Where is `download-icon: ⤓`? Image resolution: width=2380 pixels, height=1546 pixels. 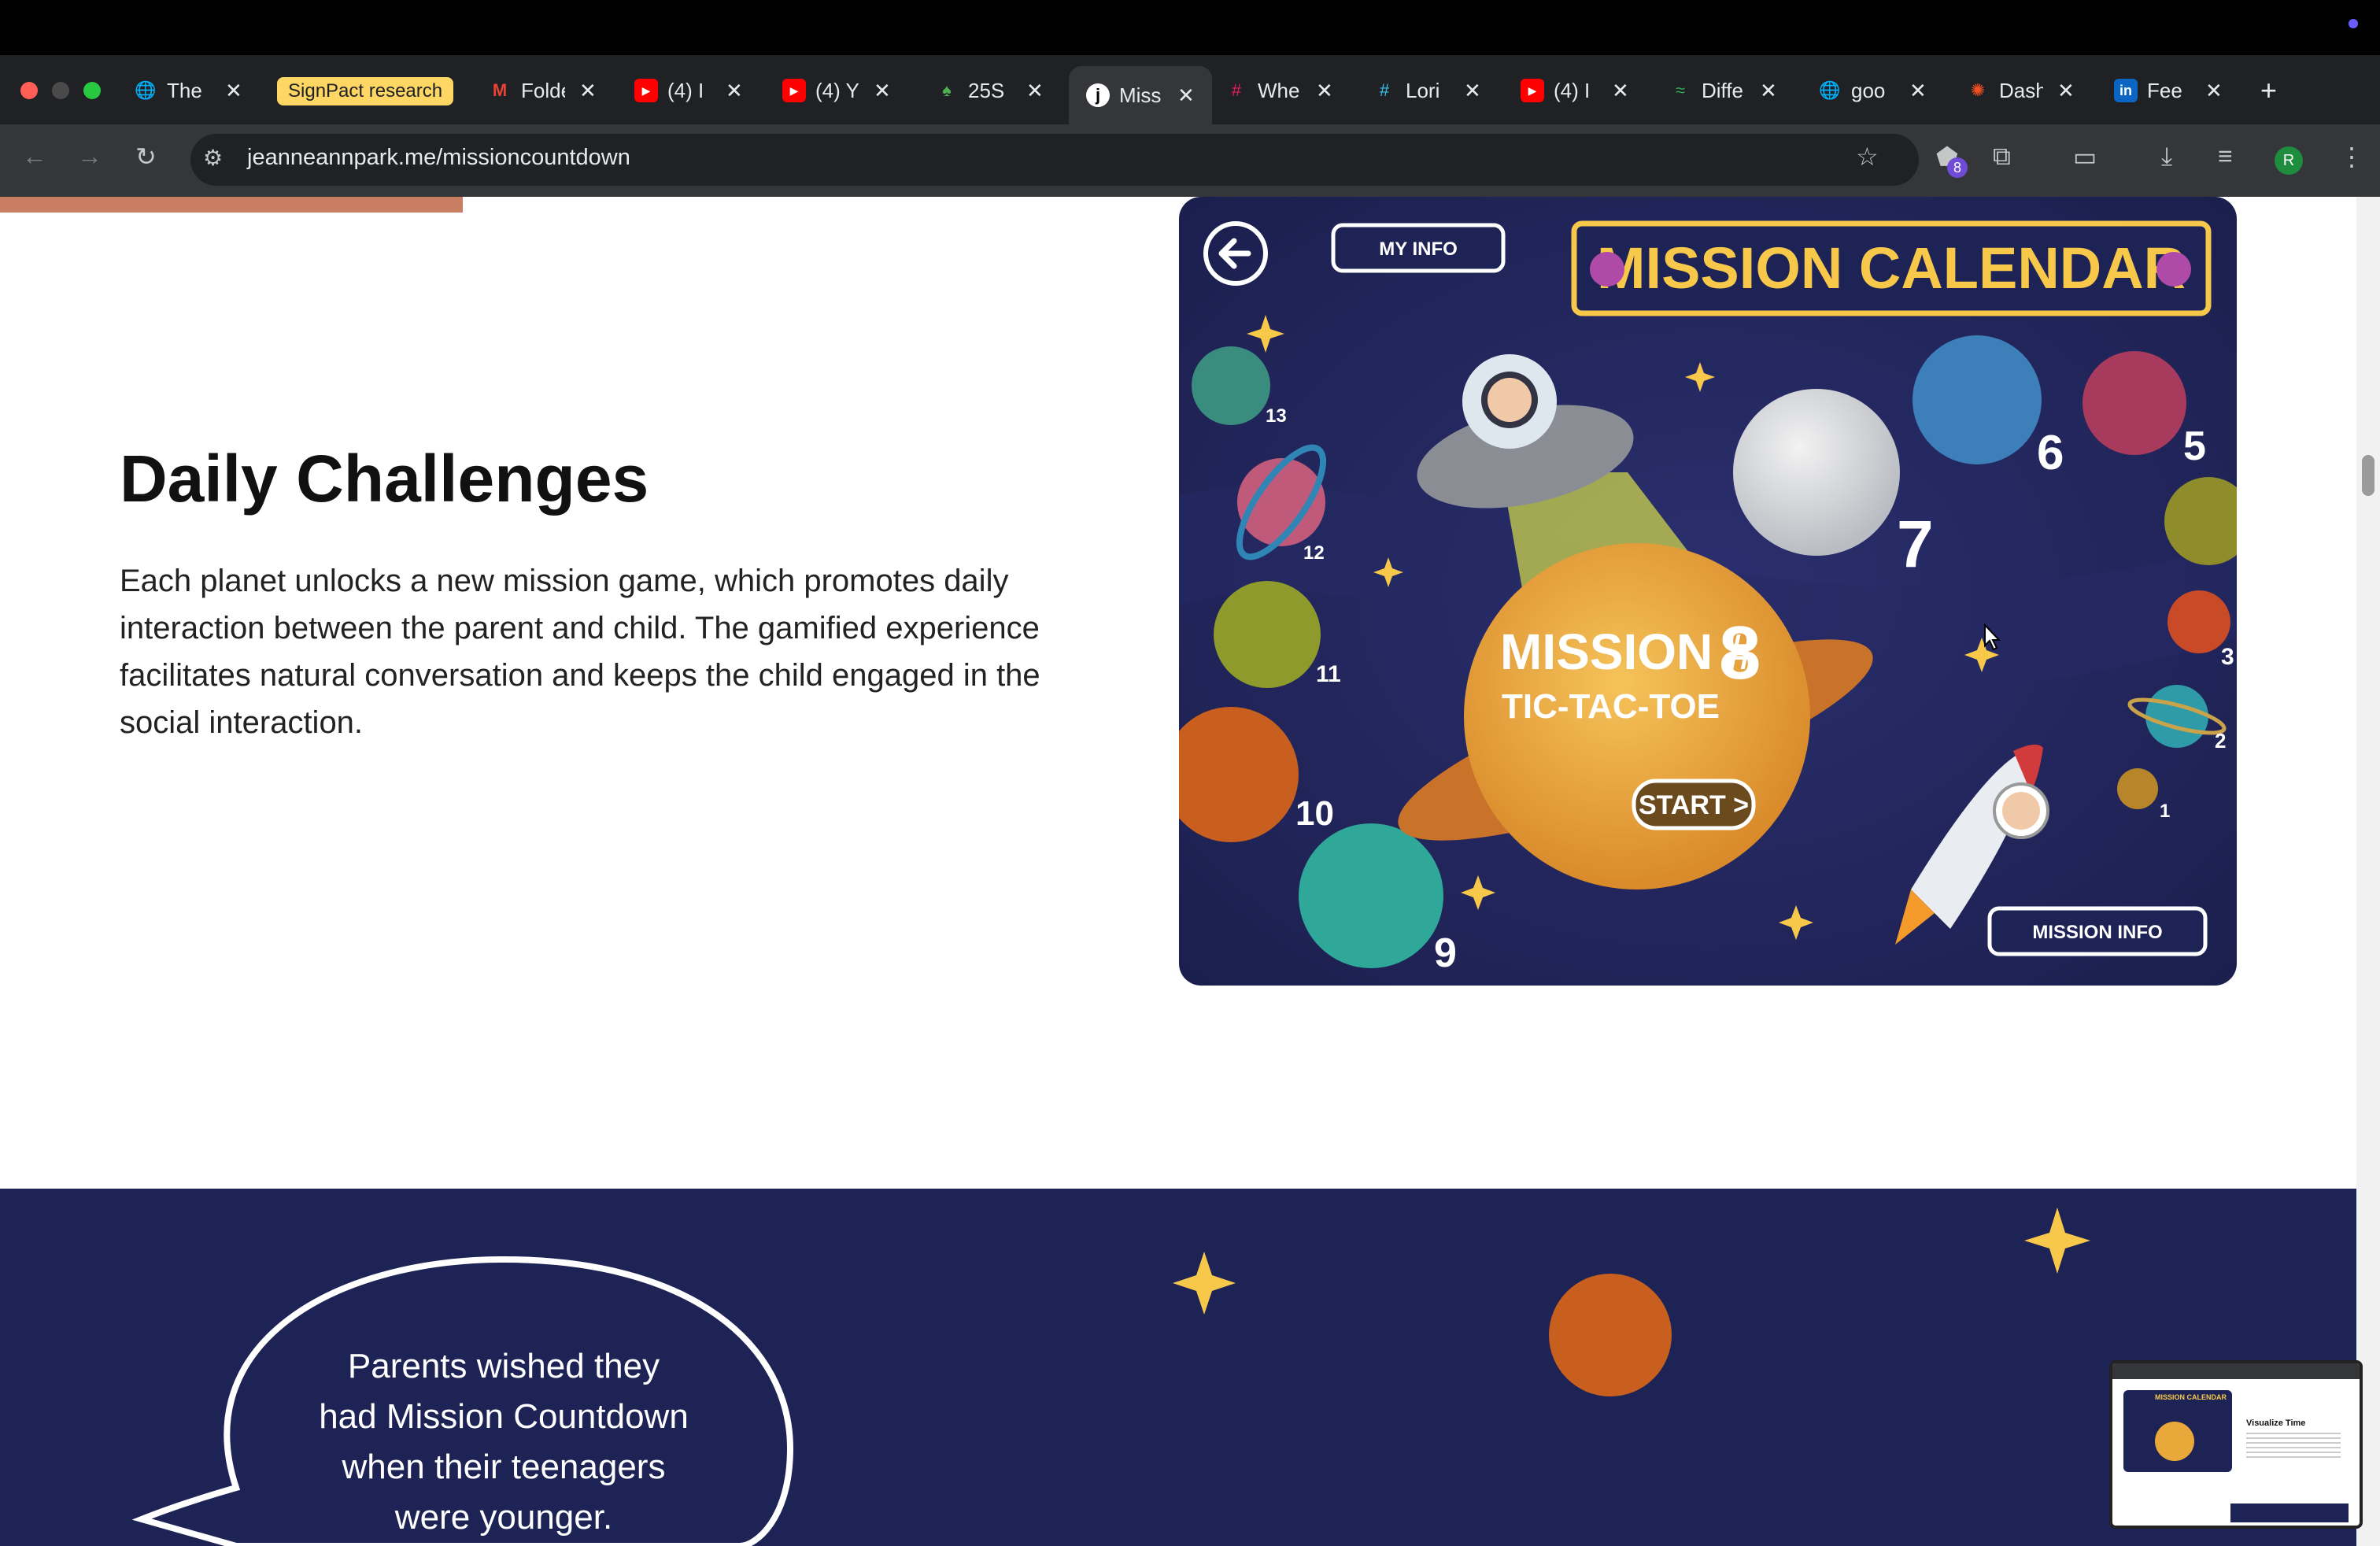 download-icon: ⤓ is located at coordinates (2166, 157).